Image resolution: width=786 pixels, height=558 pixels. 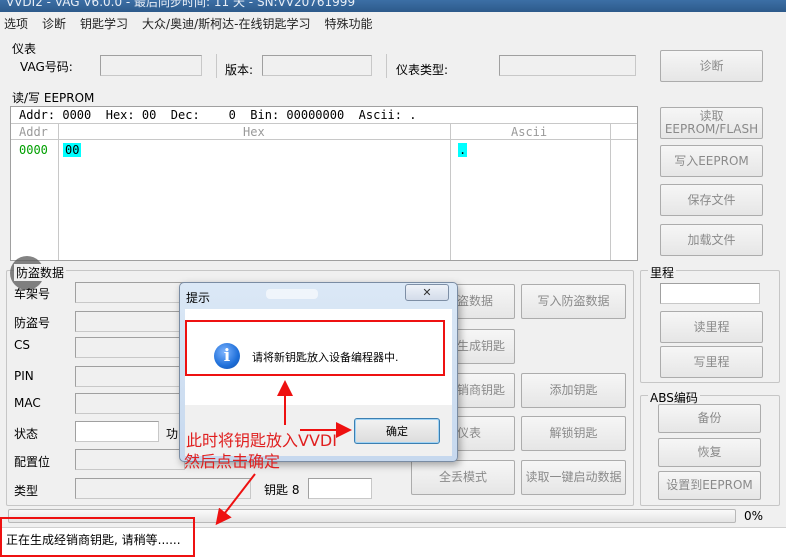 What do you see at coordinates (232, 461) in the screenshot?
I see `annotation-line2: 然后点击确定` at bounding box center [232, 461].